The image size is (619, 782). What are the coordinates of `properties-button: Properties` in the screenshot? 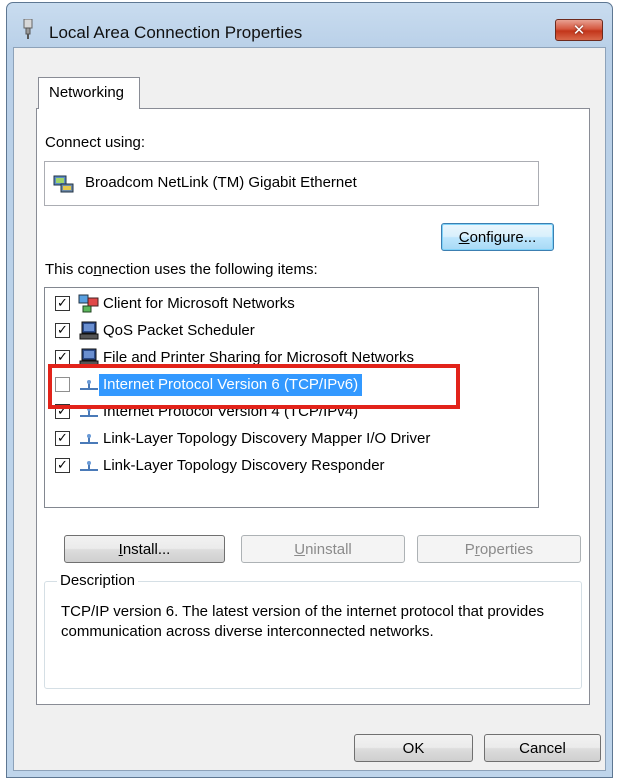 It's located at (499, 549).